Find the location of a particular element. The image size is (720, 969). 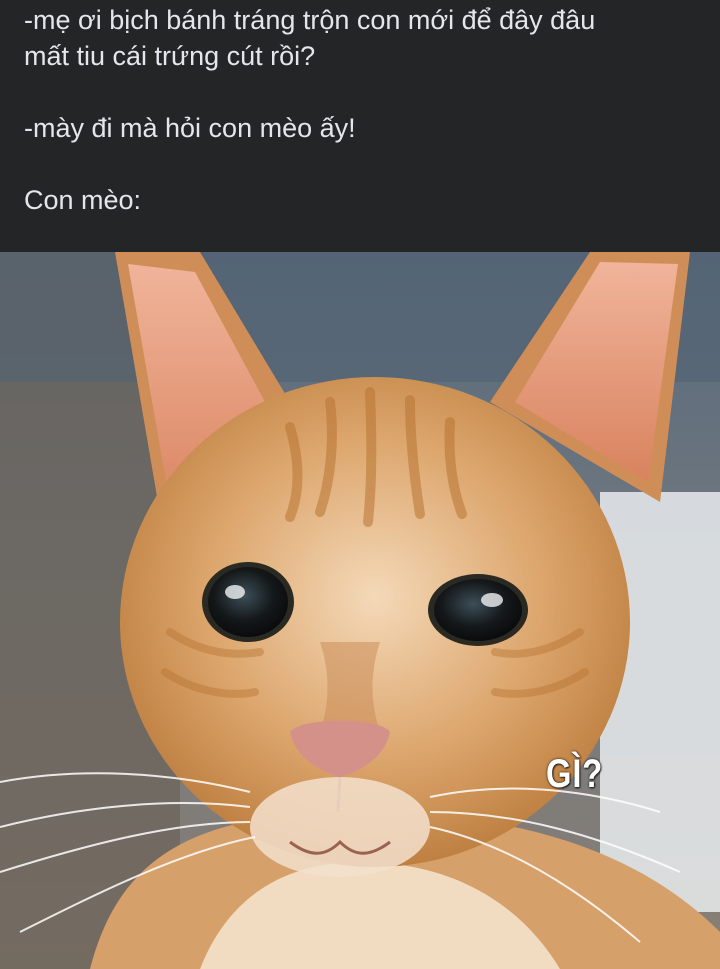

post-line-3: -mày đi mà hỏi con mèo ấy! is located at coordinates (190, 128).